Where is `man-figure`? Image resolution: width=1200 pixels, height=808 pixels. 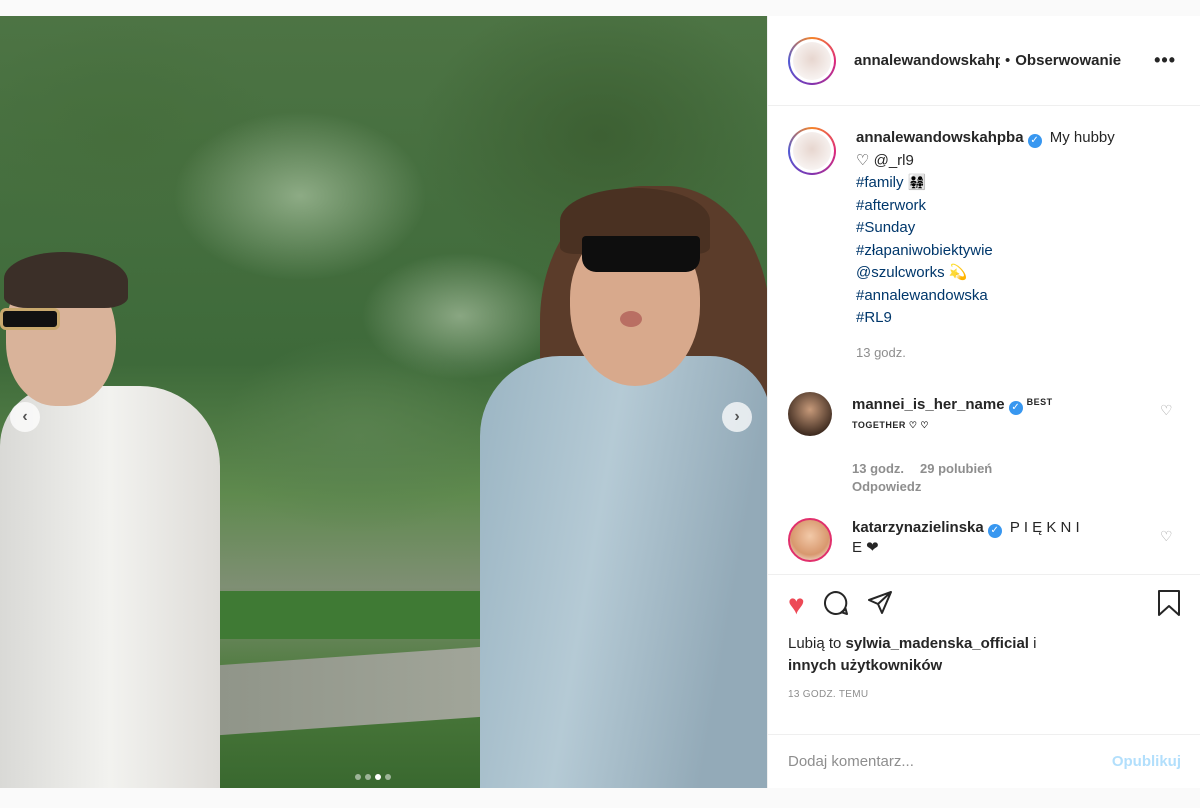 man-figure is located at coordinates (115, 512).